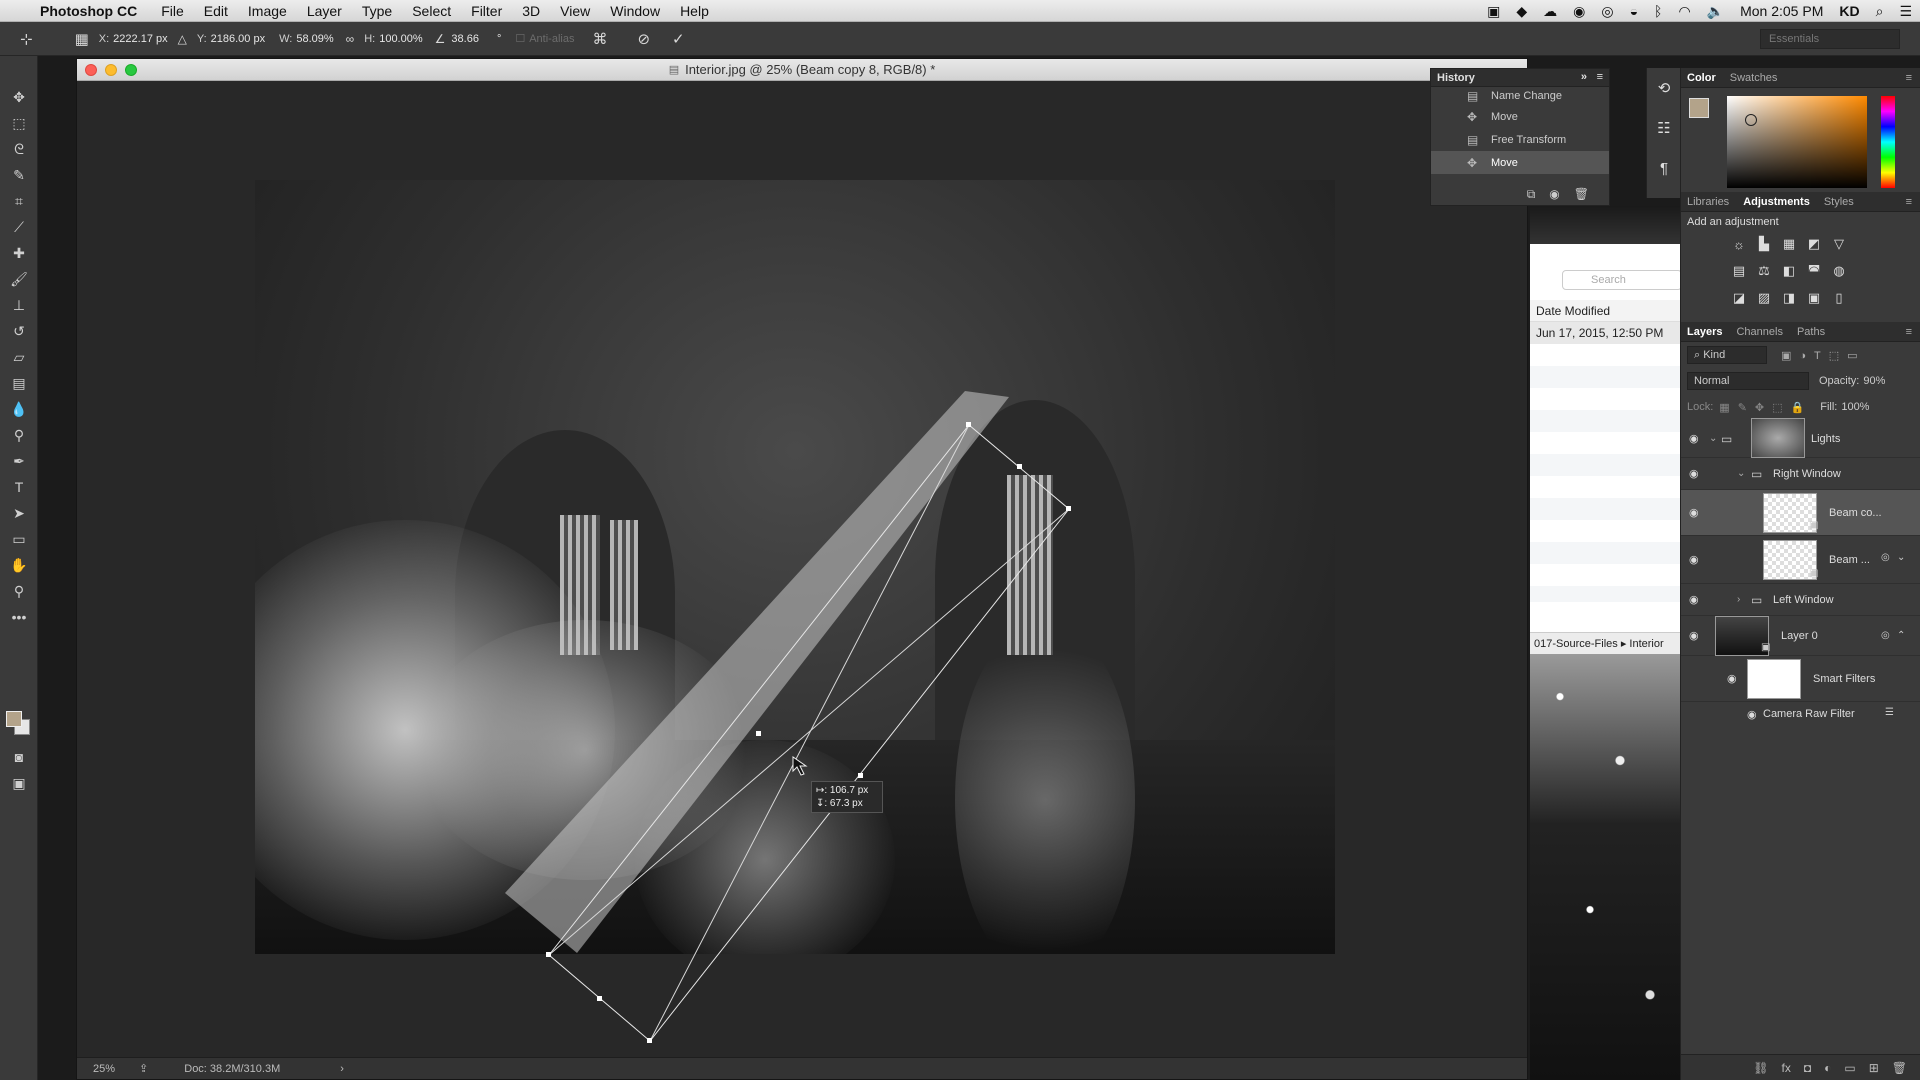 This screenshot has width=1920, height=1080. I want to click on vibrance-icon: ▽, so click(1839, 244).